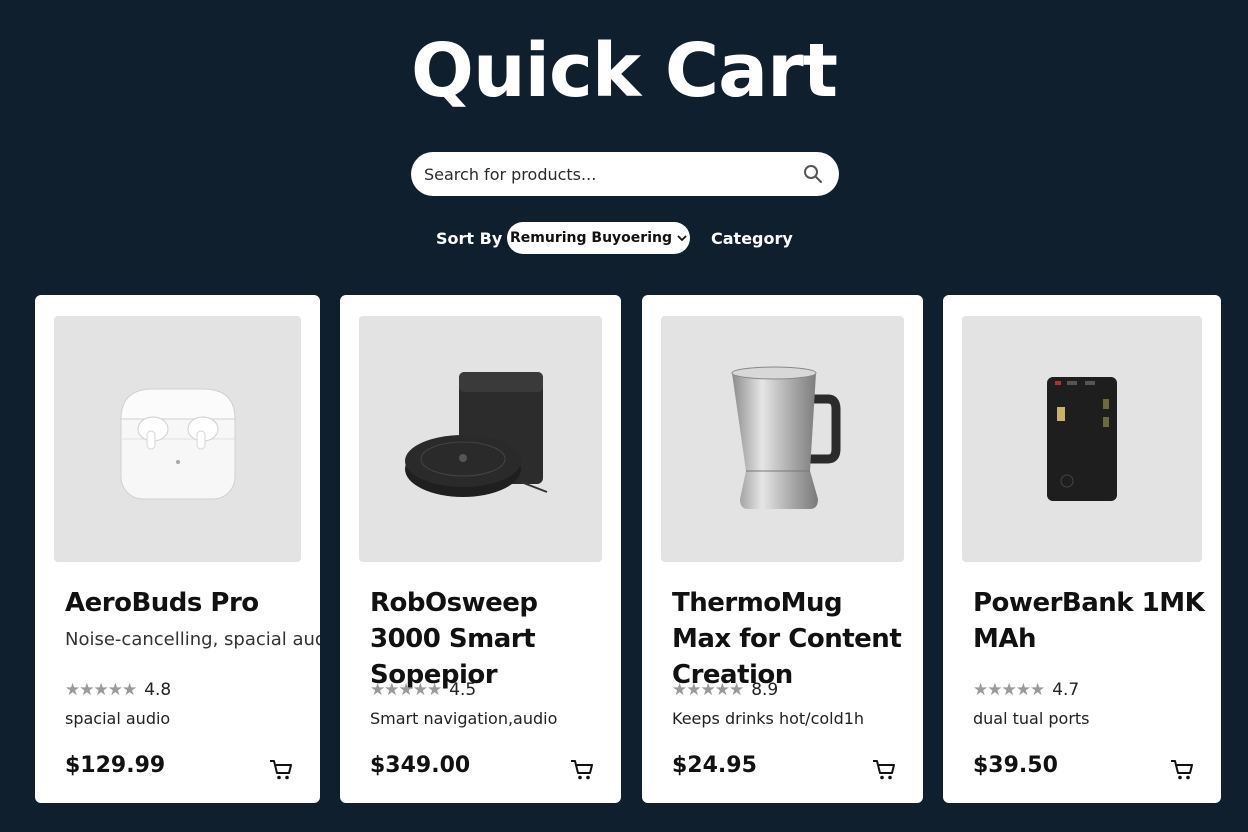 The image size is (1248, 832). Describe the element at coordinates (475, 434) in the screenshot. I see `robot-vacuum-icon` at that location.